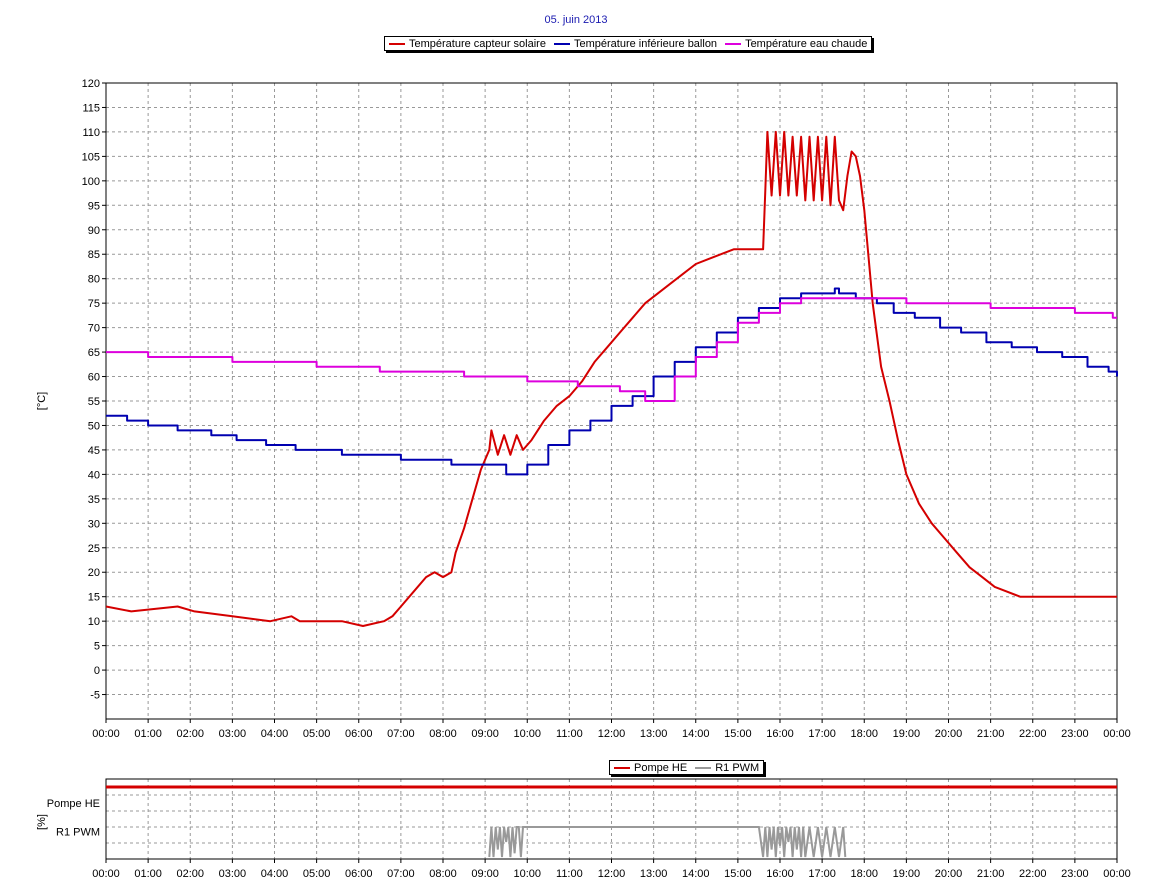 The image size is (1152, 885). Describe the element at coordinates (78, 833) in the screenshot. I see `y-category-label: R1 PWM` at that location.